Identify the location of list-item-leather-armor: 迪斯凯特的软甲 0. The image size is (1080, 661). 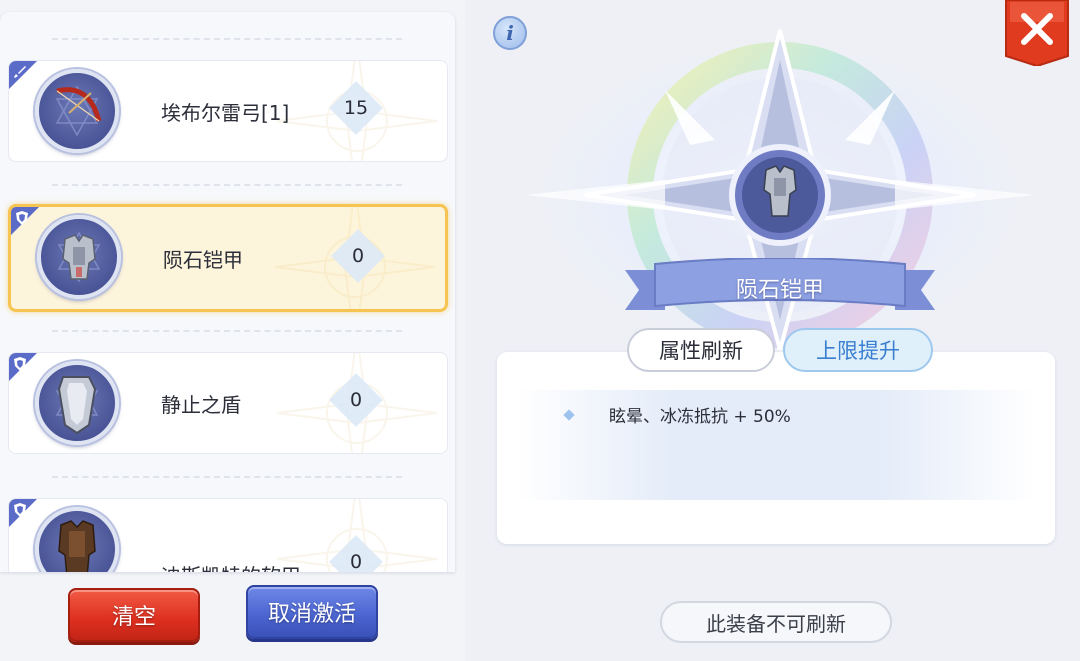
(228, 535).